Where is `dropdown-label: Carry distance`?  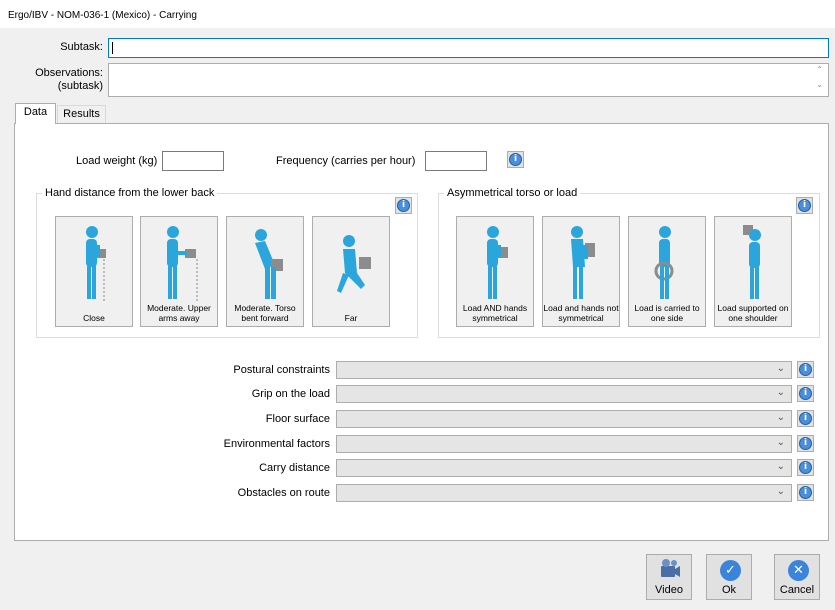
dropdown-label: Carry distance is located at coordinates (294, 468).